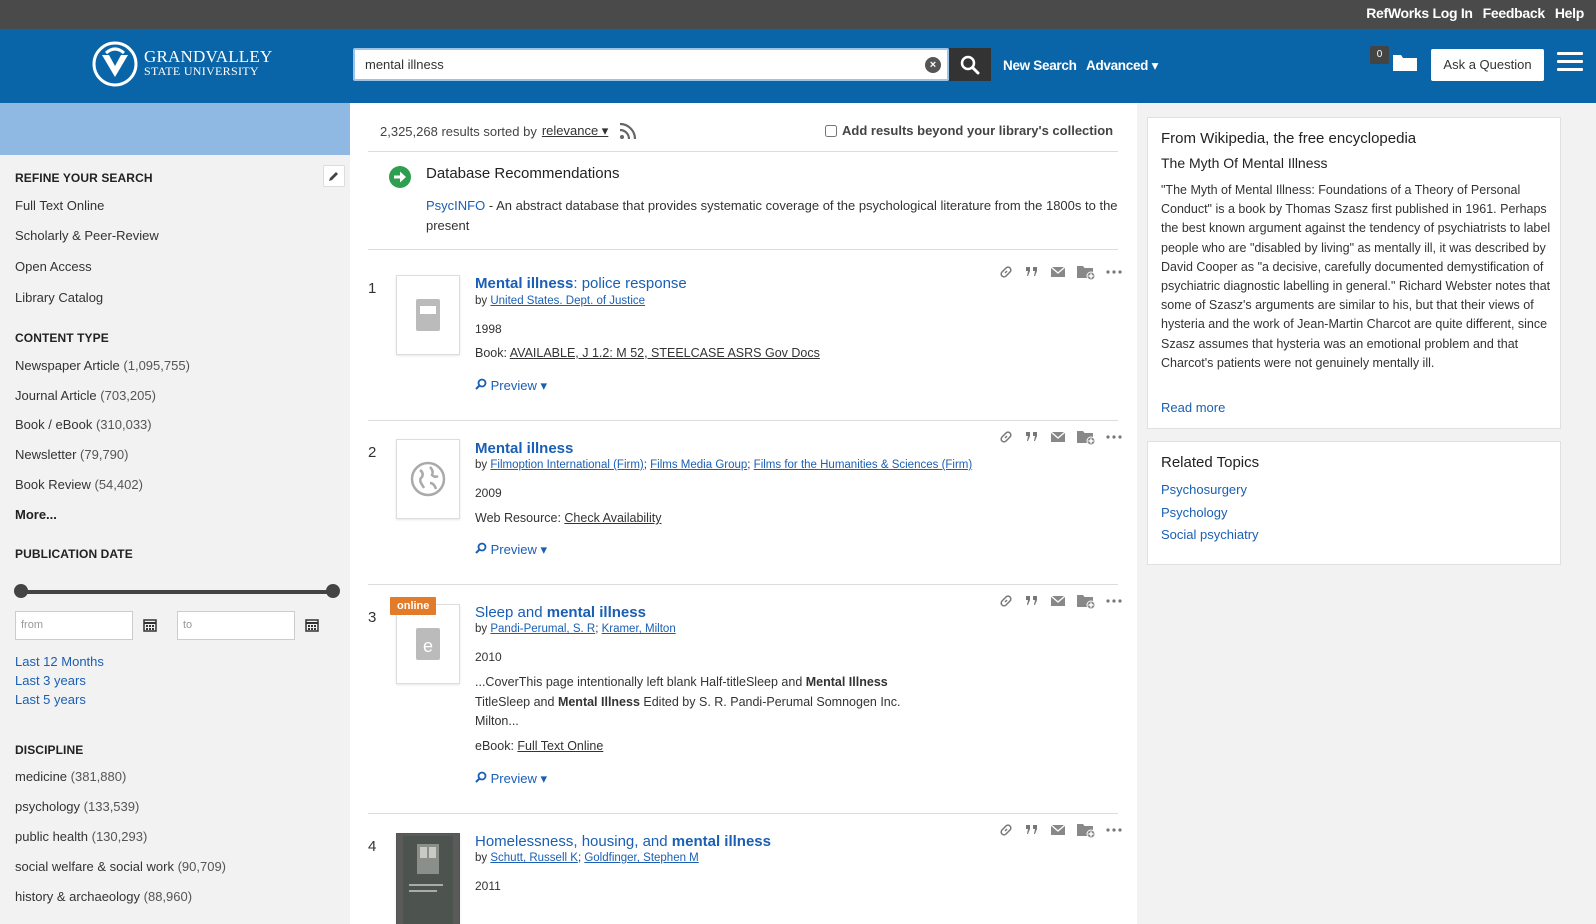  Describe the element at coordinates (103, 896) in the screenshot. I see `discipline-item: history & archaeology (88,960)` at that location.